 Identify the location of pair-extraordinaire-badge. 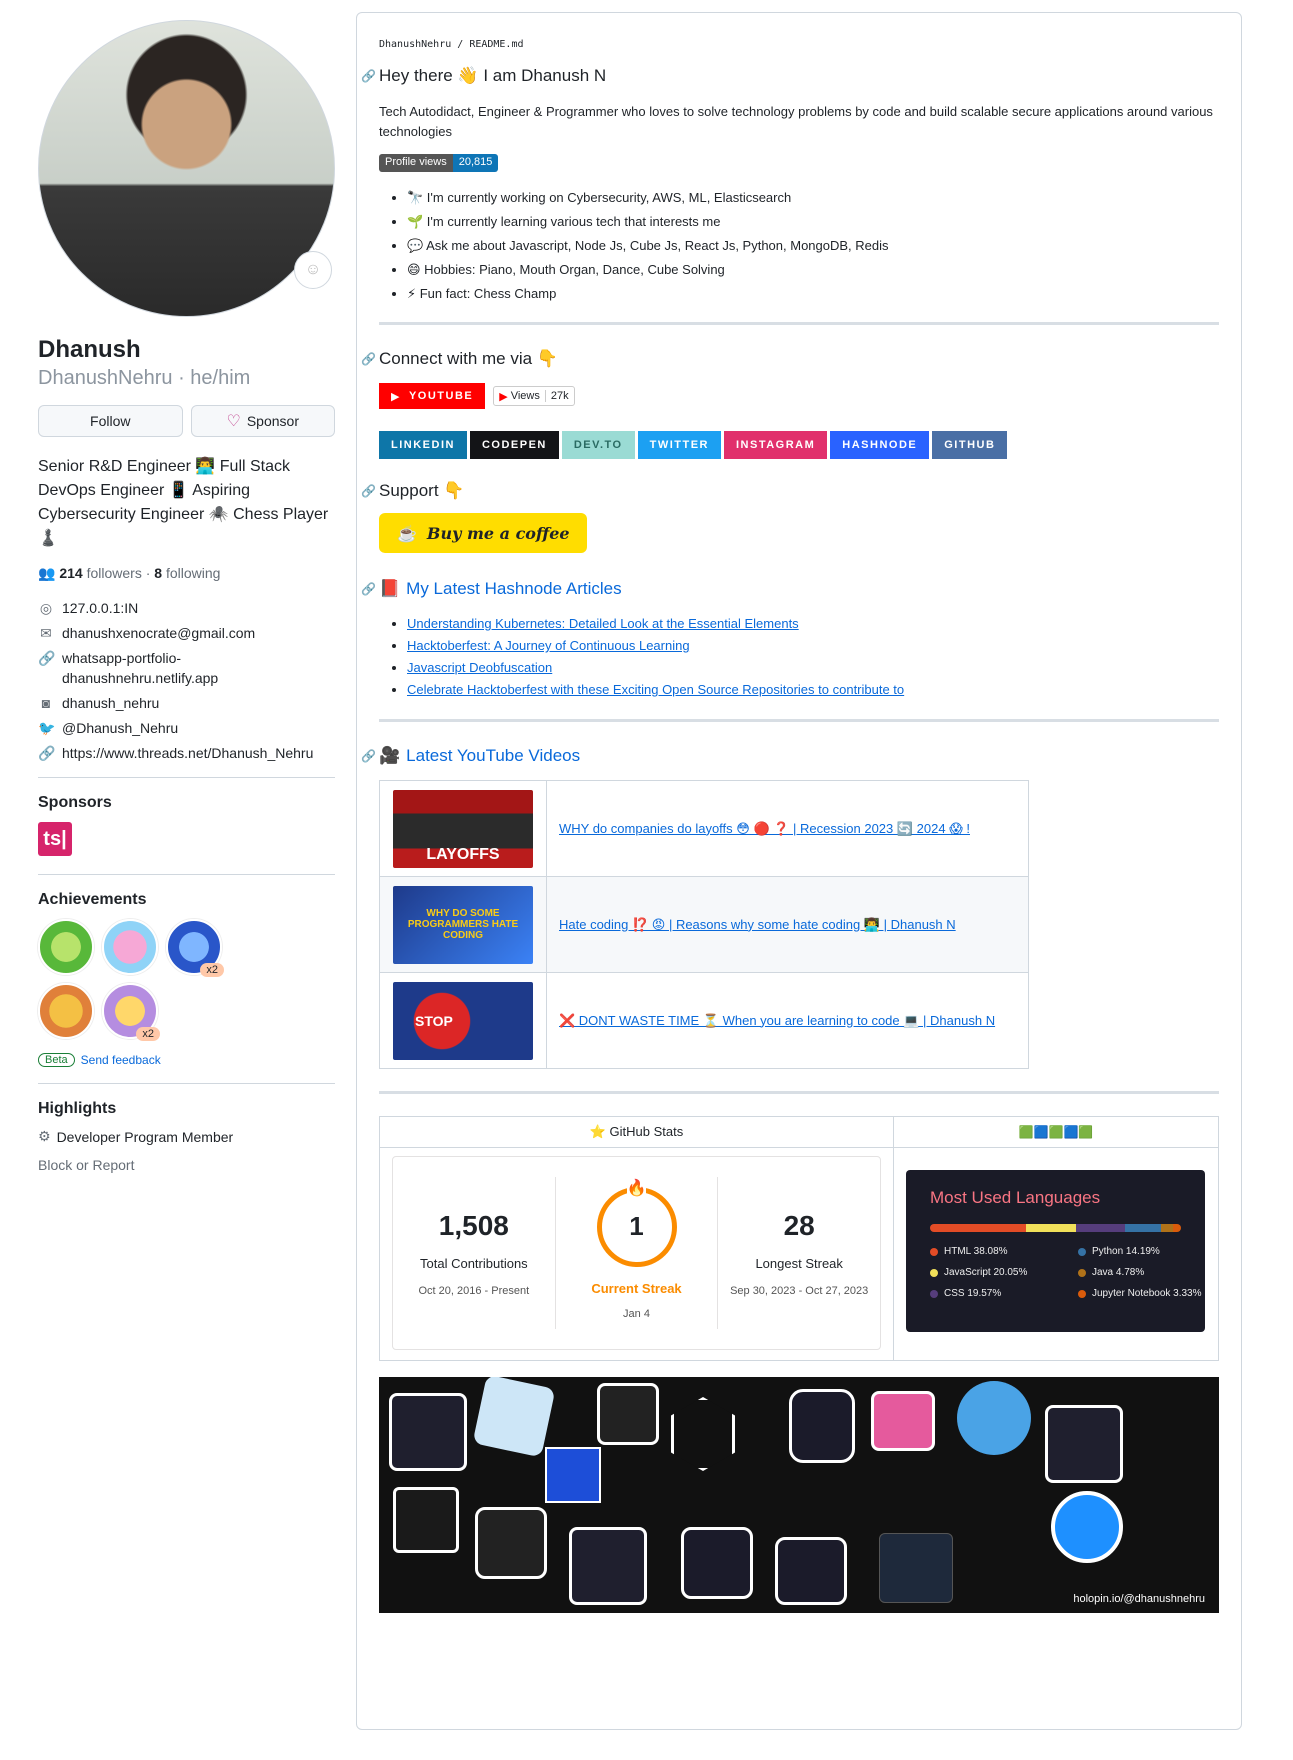
(66, 947).